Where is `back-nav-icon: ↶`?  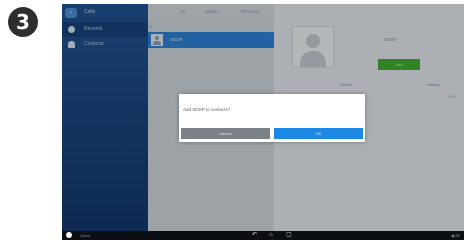
back-nav-icon: ↶ is located at coordinates (254, 235).